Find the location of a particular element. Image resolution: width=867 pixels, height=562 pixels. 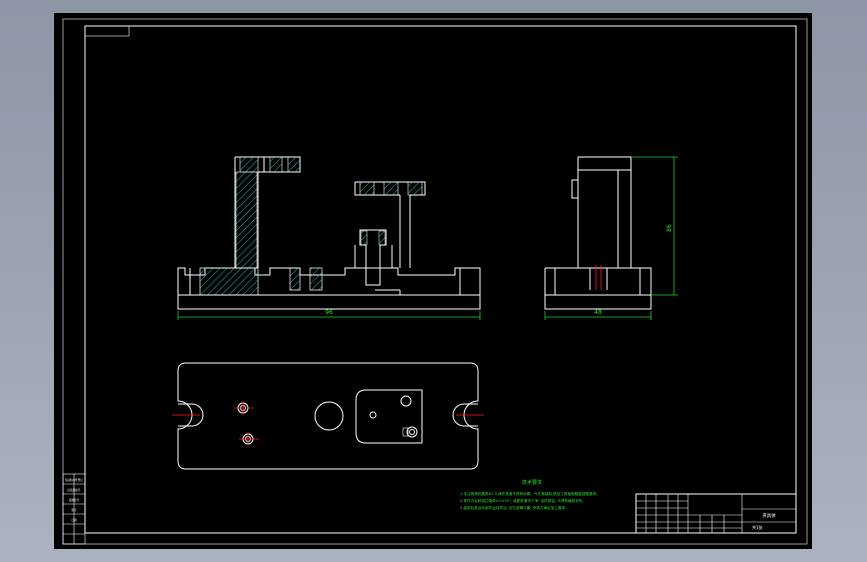

side-width-dimension: 48 is located at coordinates (598, 312).